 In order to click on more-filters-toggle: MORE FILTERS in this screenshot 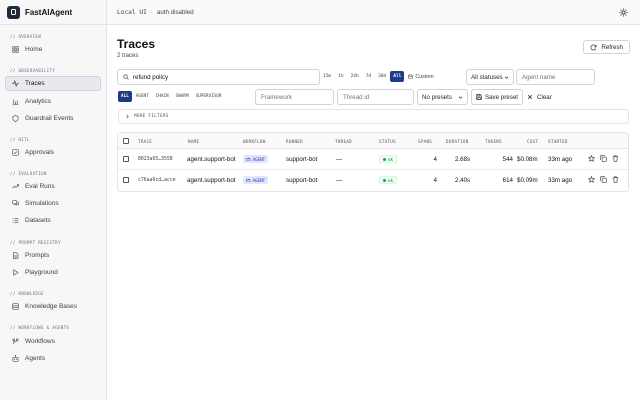, I will do `click(373, 116)`.